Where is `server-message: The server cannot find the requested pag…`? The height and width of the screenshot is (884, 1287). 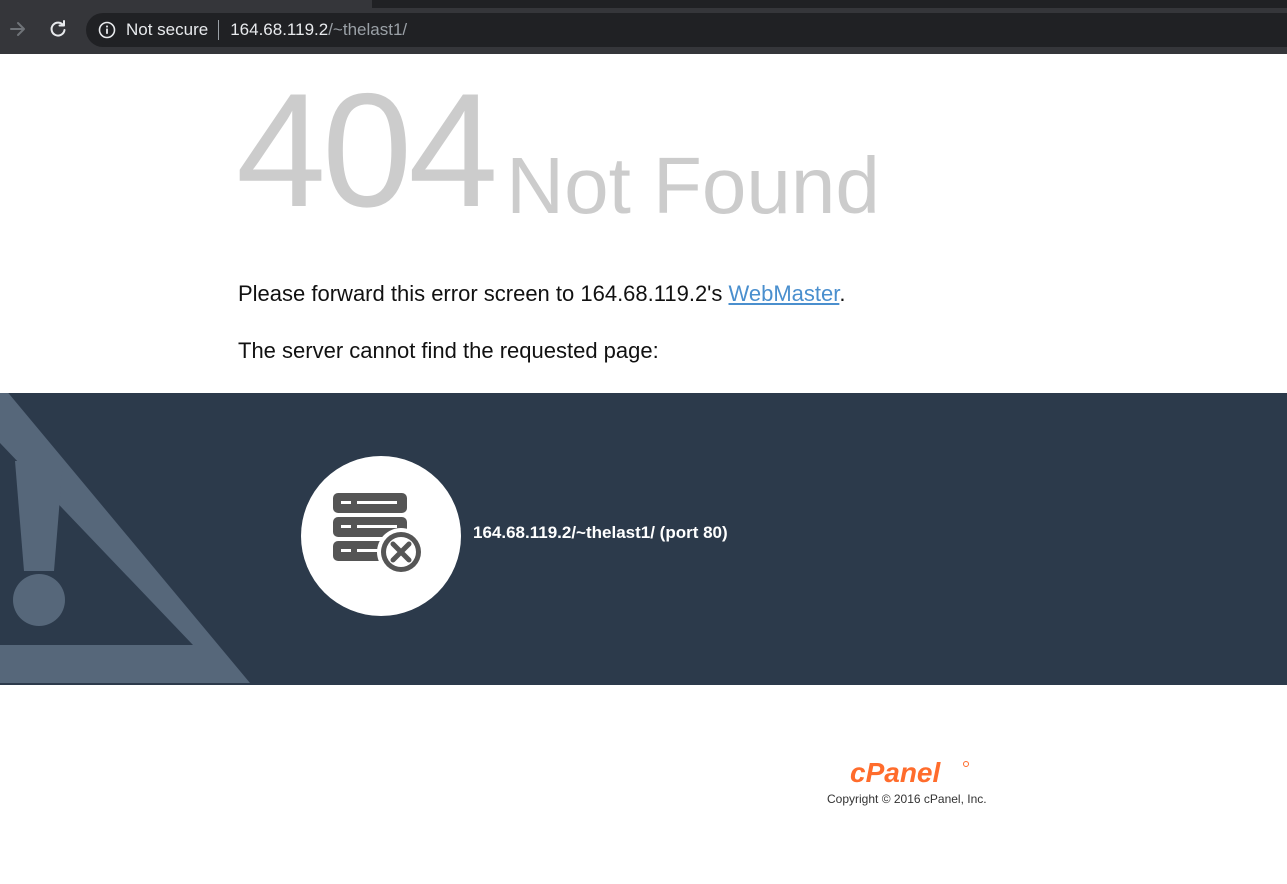 server-message: The server cannot find the requested pag… is located at coordinates (448, 350).